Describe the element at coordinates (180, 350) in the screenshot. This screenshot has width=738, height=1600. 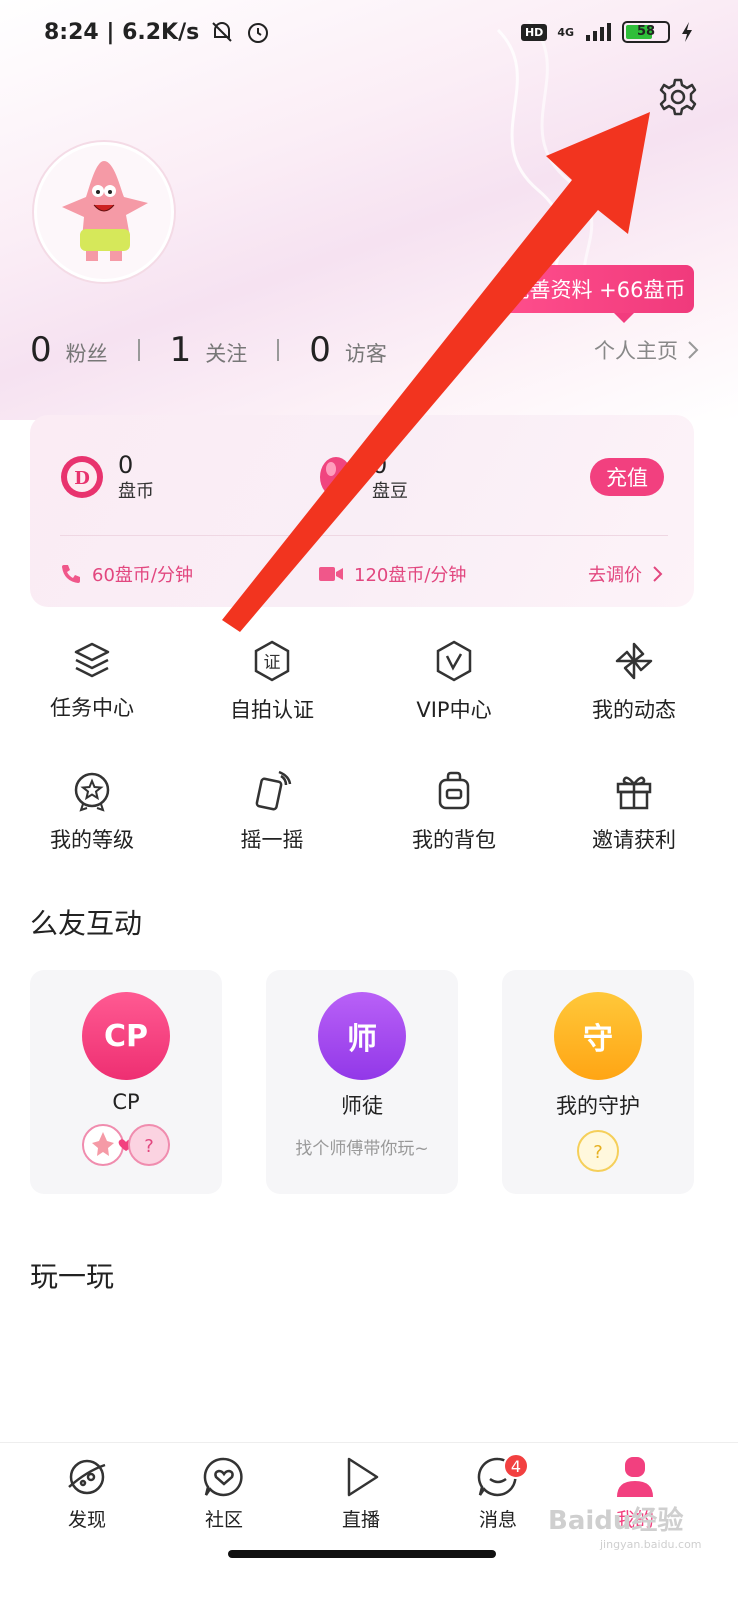
I see `stat-number: 1` at that location.